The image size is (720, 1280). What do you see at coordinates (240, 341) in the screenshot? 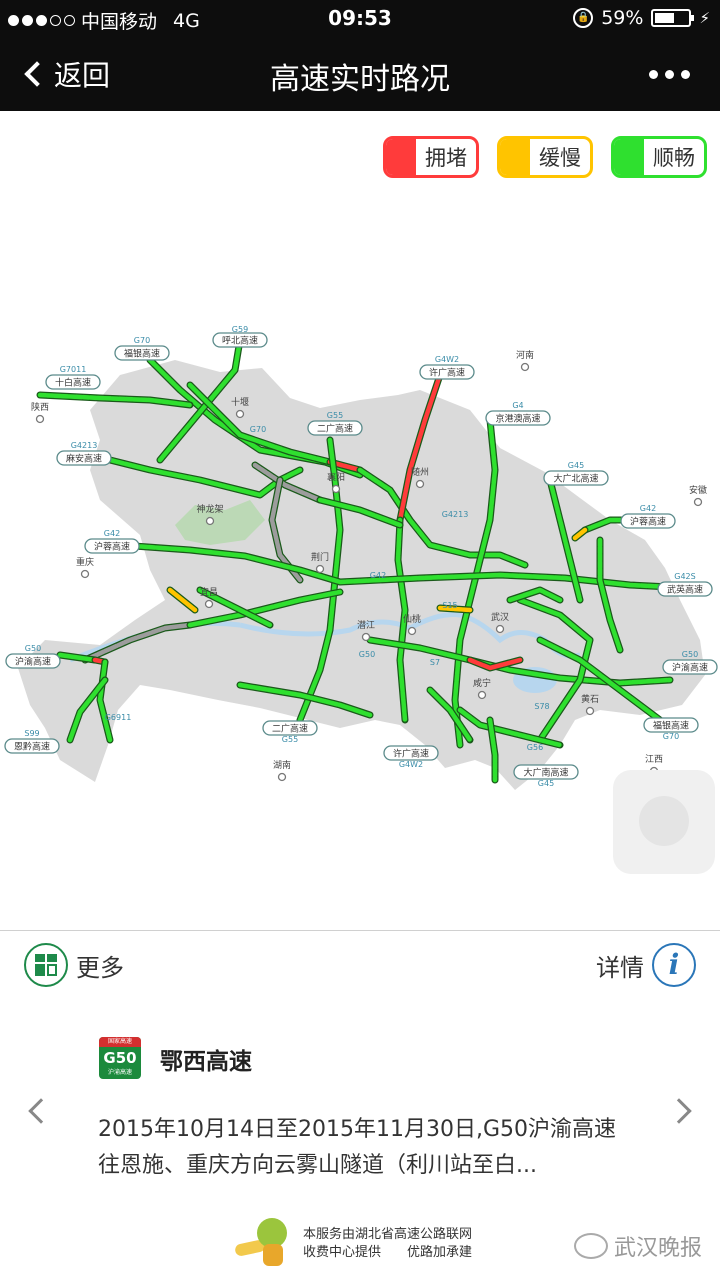
I see `highway-name: 呼北高速` at bounding box center [240, 341].